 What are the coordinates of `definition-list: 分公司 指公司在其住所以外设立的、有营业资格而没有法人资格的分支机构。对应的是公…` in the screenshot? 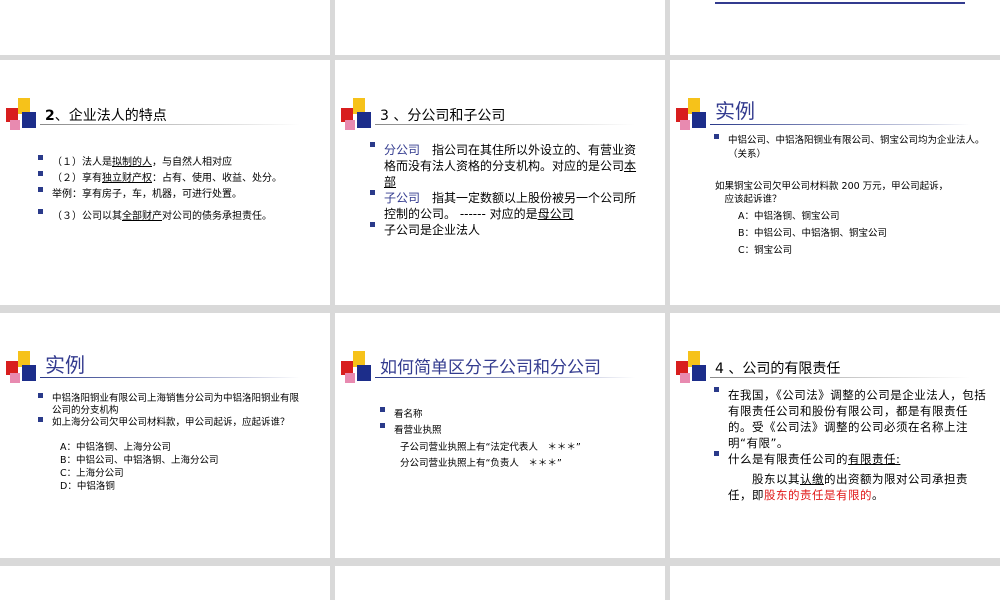 It's located at (507, 190).